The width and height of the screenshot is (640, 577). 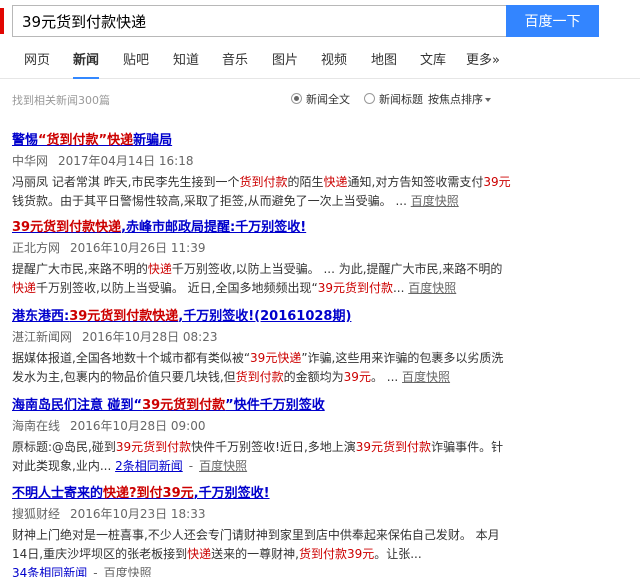 What do you see at coordinates (401, 99) in the screenshot?
I see `radio-title-label: 新闻标题` at bounding box center [401, 99].